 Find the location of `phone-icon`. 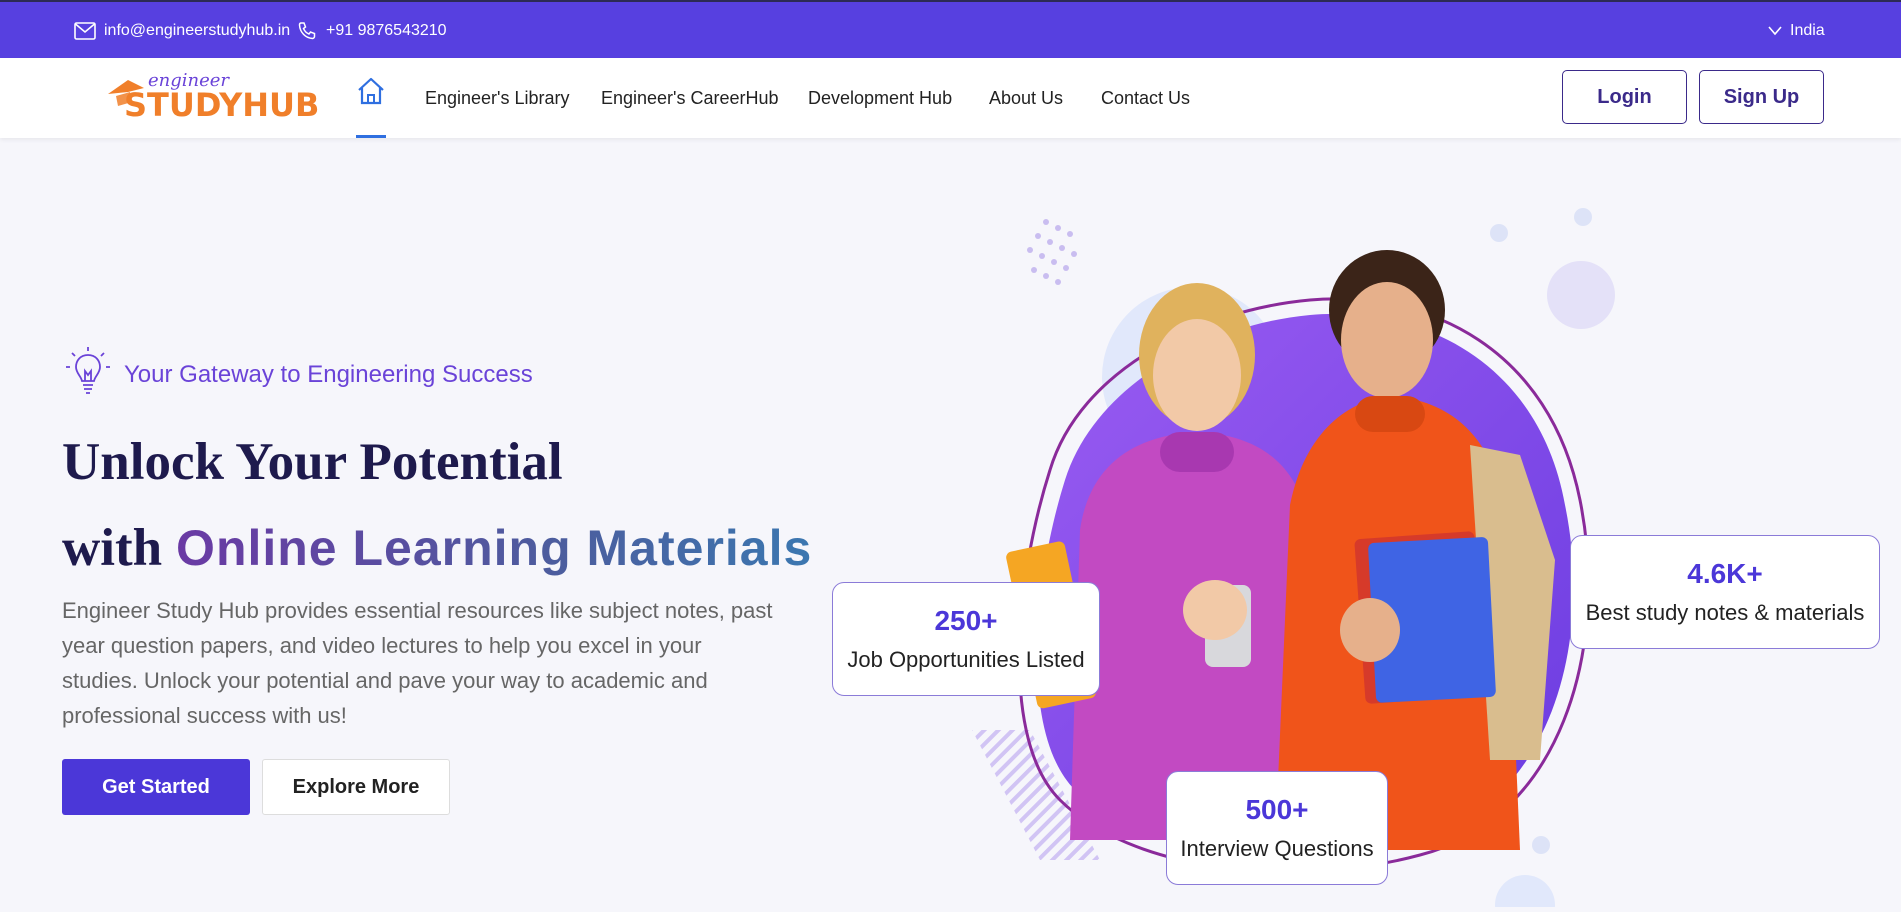

phone-icon is located at coordinates (307, 31).